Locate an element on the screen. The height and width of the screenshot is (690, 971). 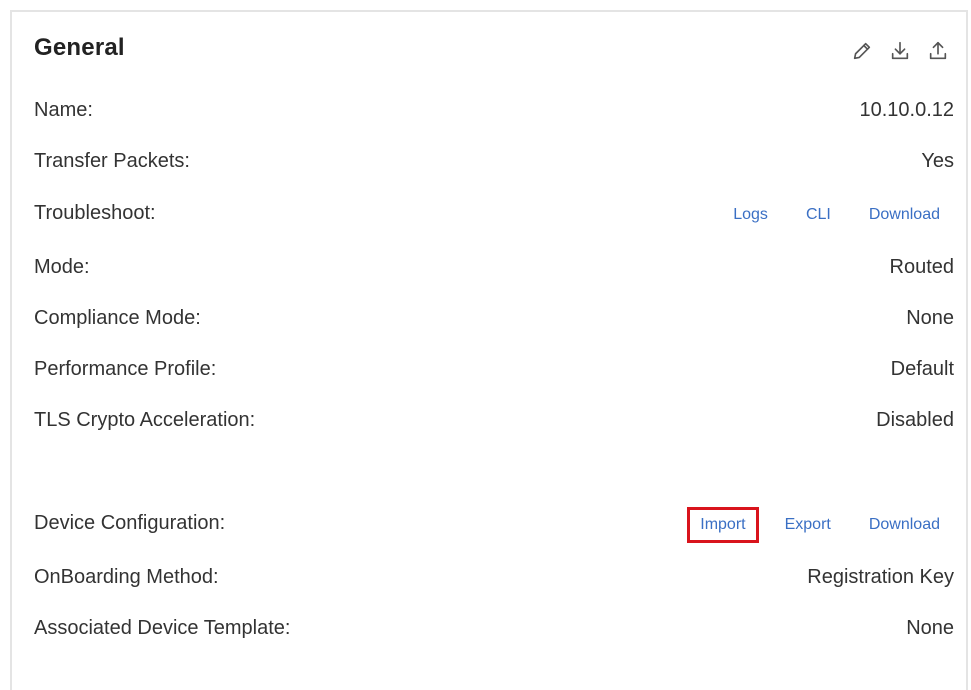
row-name: Name: 10.10.0.12 is located at coordinates (494, 110).